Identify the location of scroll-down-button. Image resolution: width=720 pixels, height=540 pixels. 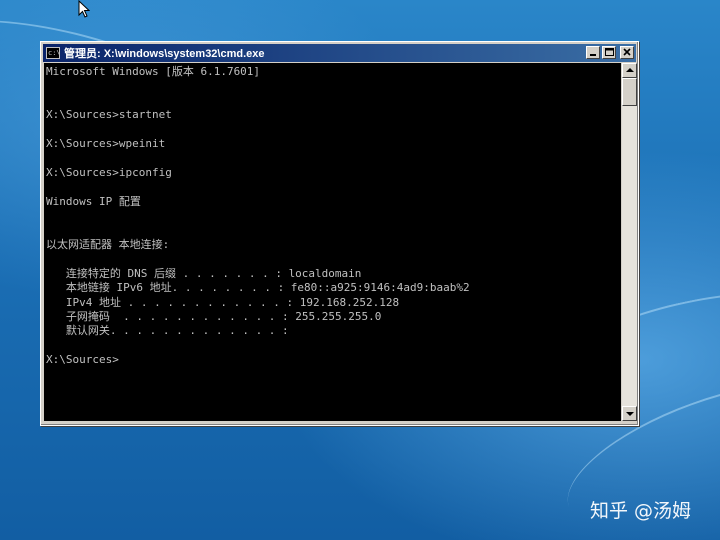
(629, 413).